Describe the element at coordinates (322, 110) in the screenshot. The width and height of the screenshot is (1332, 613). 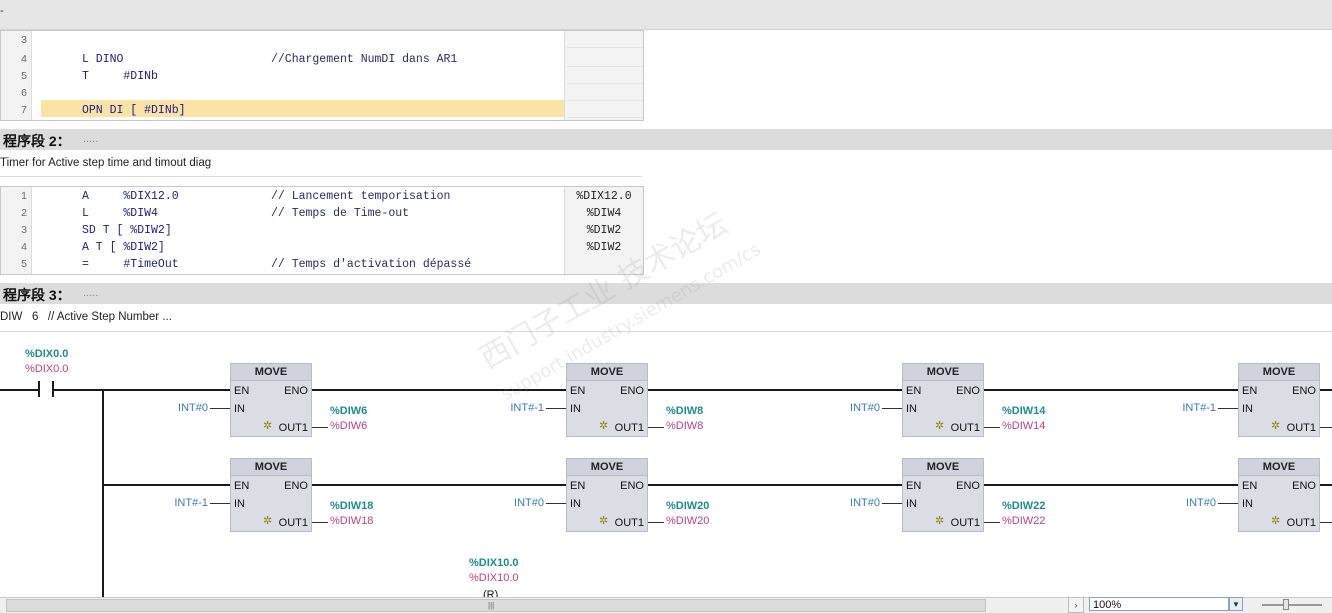
I see `code-line: 7 OPN DI [ #DINb]` at that location.